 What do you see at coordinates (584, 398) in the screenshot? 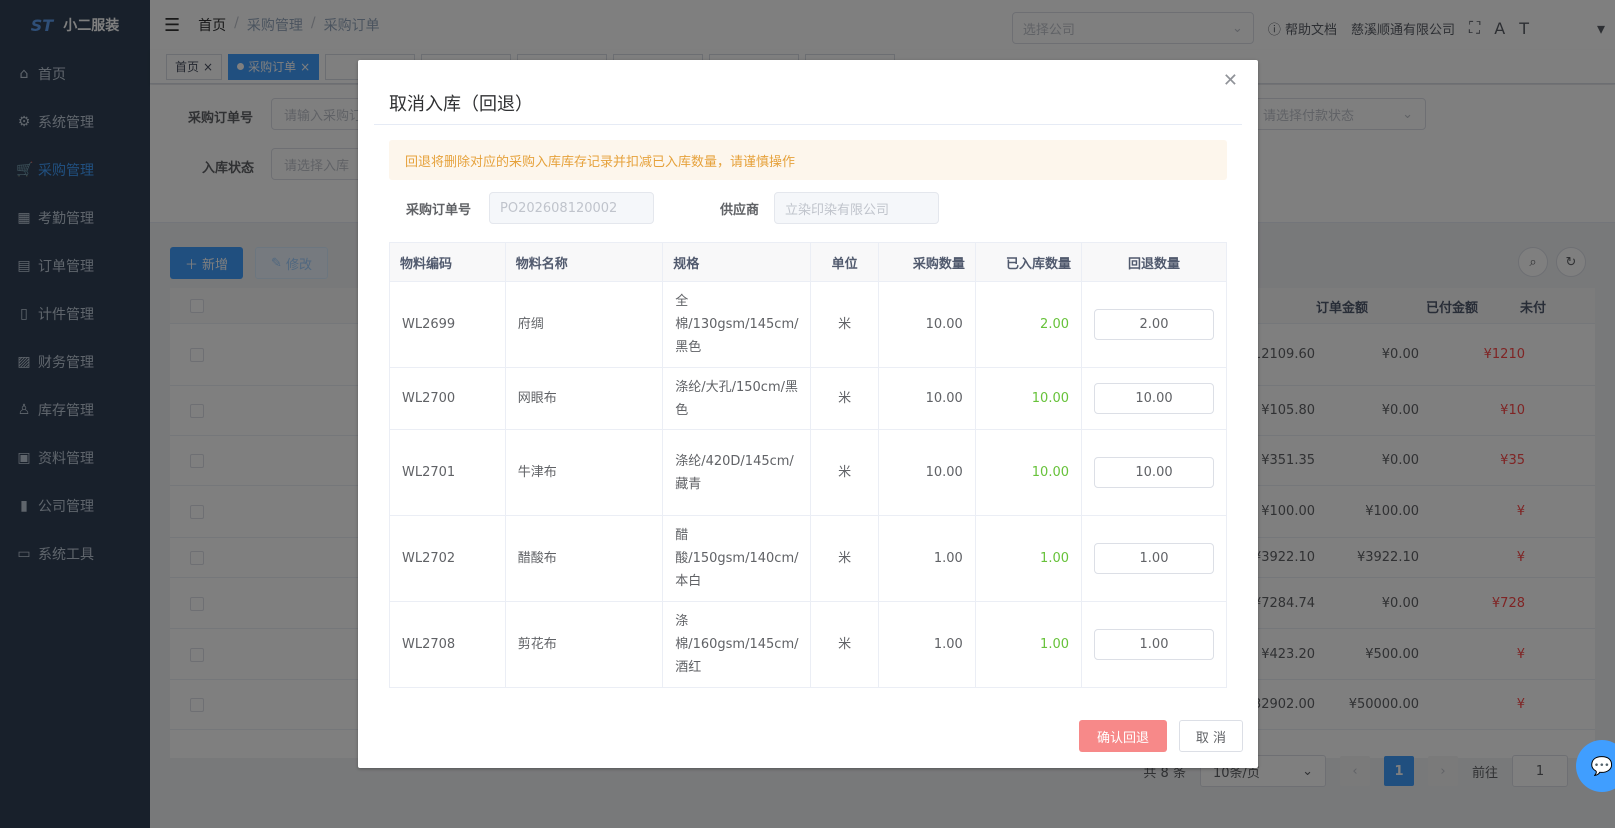
I see `material-name-cell: 网眼布` at bounding box center [584, 398].